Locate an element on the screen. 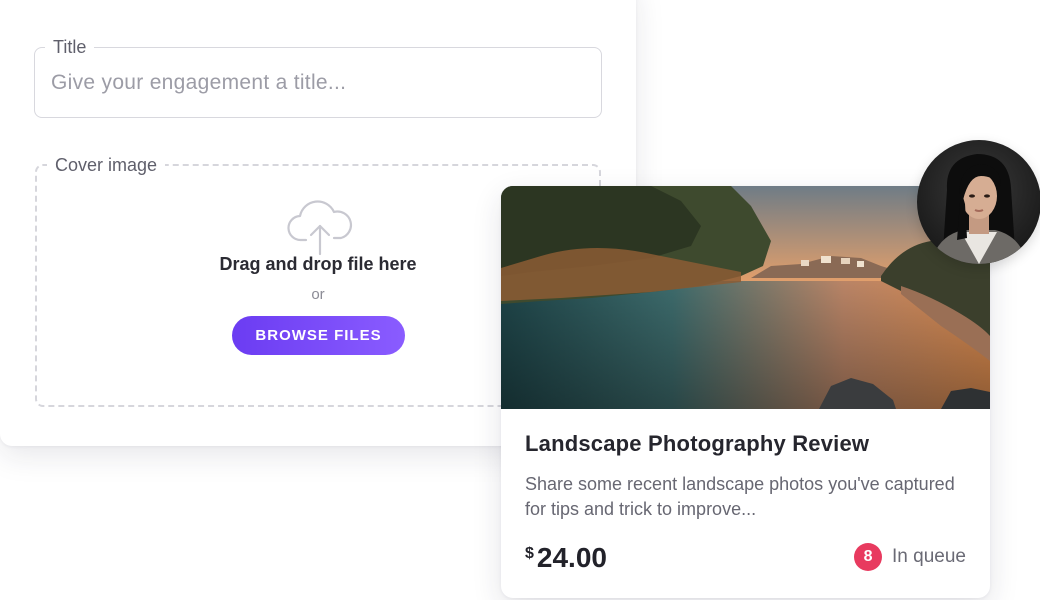  price: $24.00 is located at coordinates (566, 558).